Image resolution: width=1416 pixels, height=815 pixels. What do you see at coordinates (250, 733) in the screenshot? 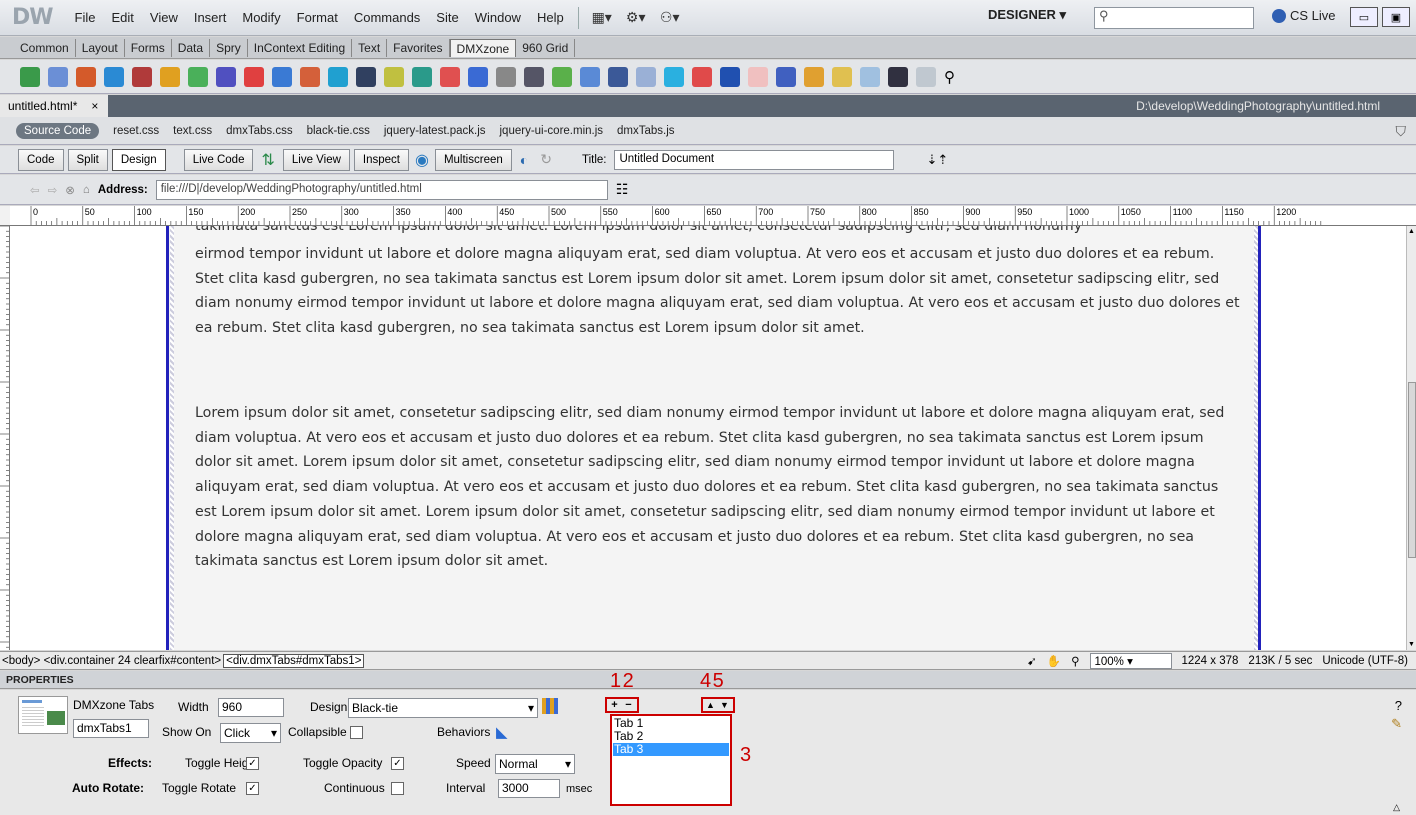
I see `show-on-select: Click ▾` at bounding box center [250, 733].